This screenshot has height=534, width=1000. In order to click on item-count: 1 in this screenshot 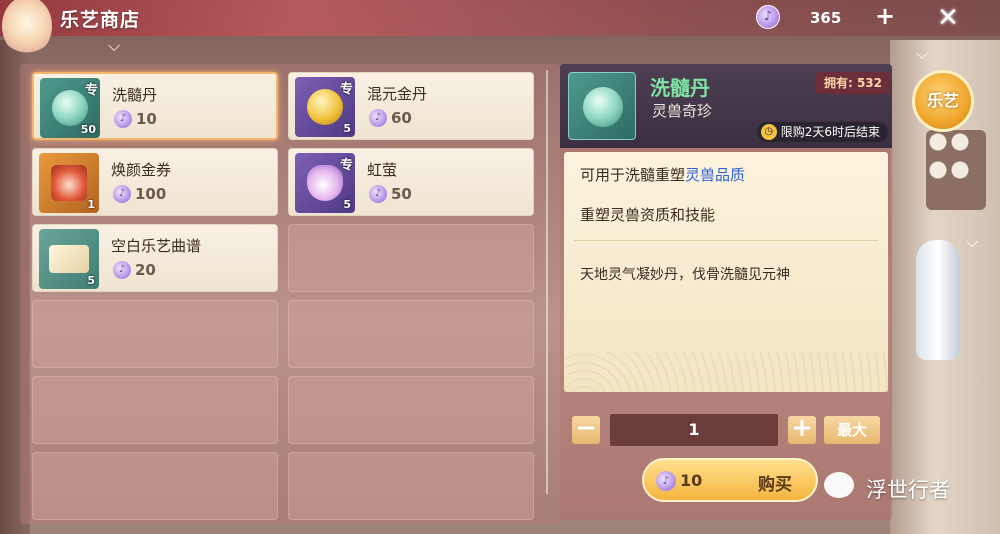, I will do `click(91, 204)`.